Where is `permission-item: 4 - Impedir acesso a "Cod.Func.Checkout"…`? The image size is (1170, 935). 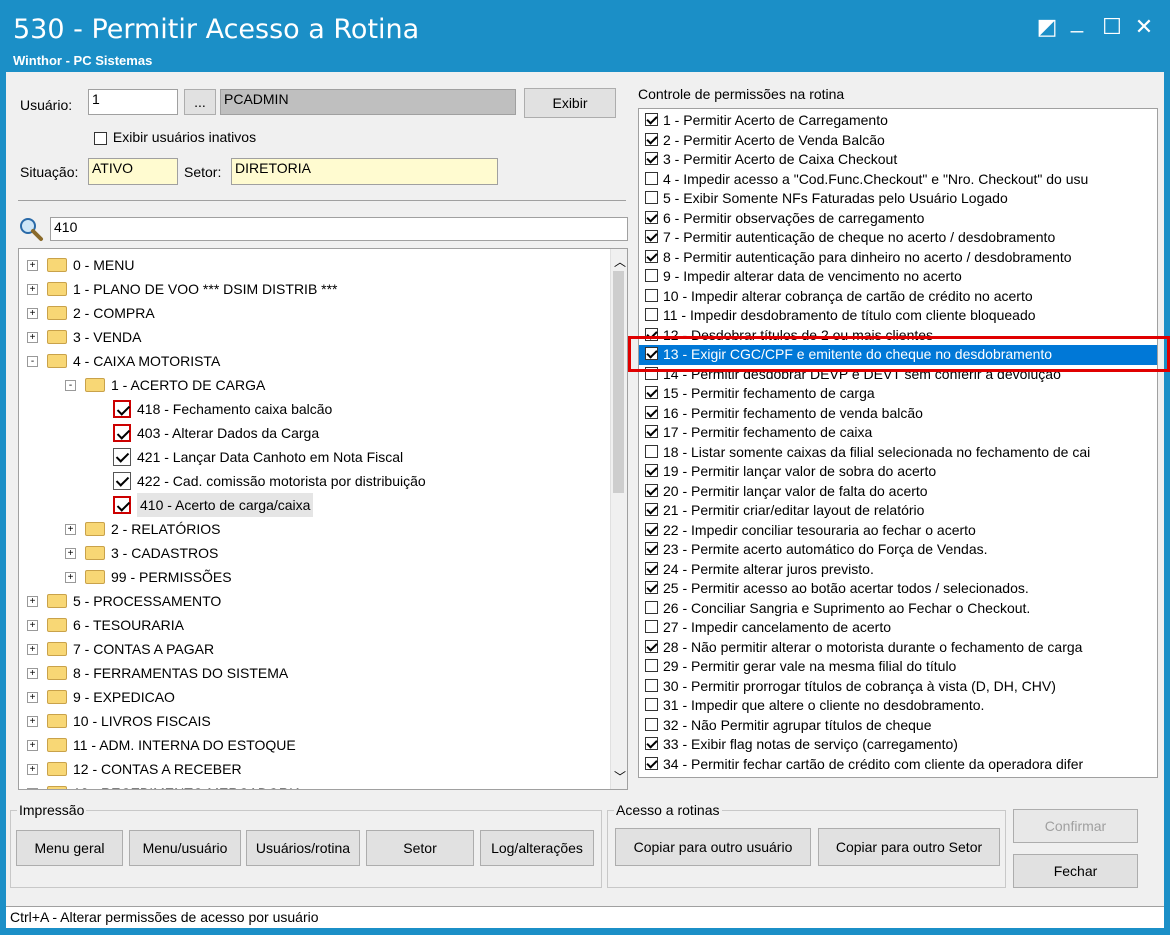 permission-item: 4 - Impedir acesso a "Cod.Func.Checkout"… is located at coordinates (898, 180).